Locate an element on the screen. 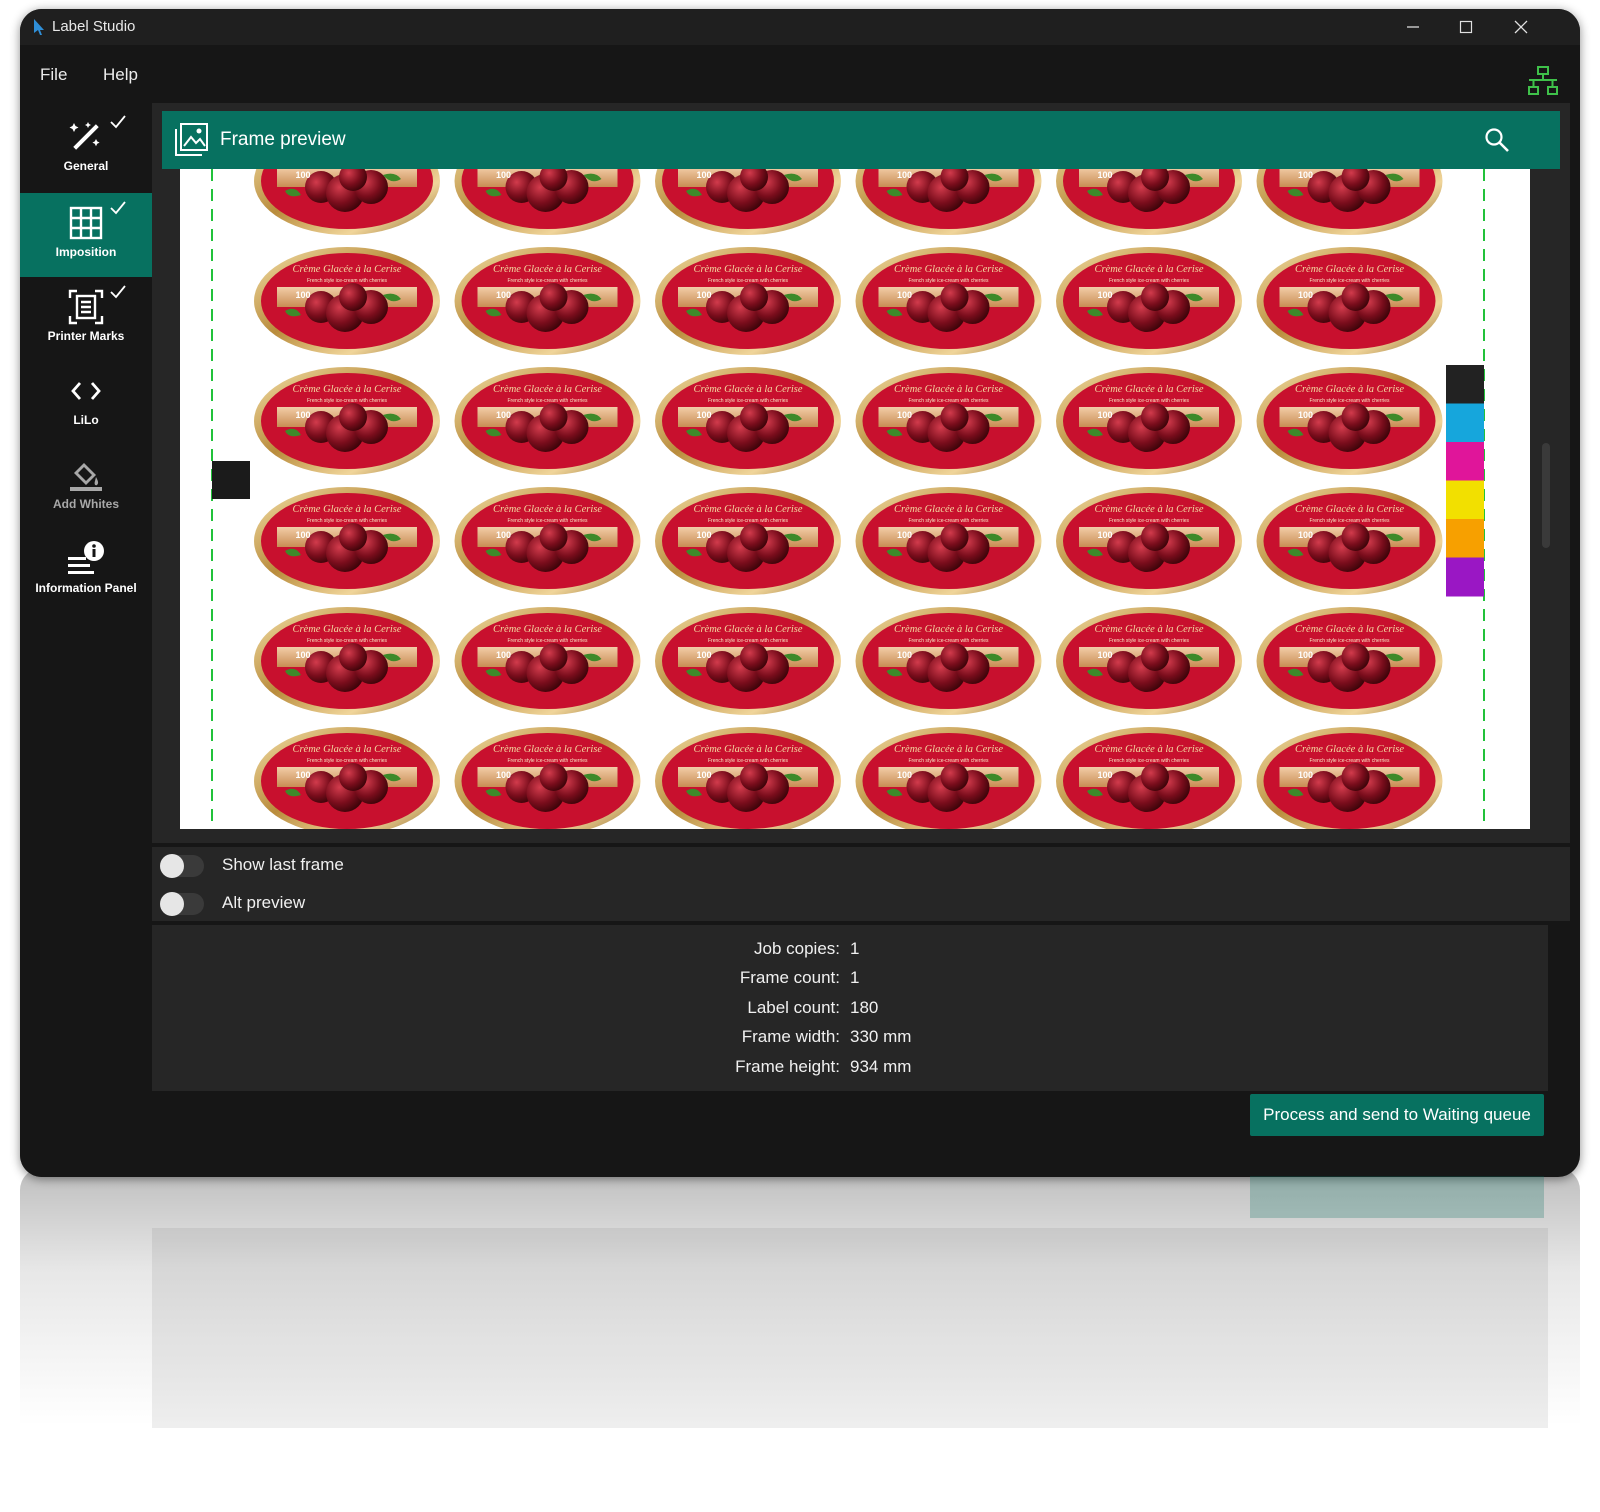 This screenshot has height=1512, width=1600. sidebar-item-label: Imposition is located at coordinates (86, 252).